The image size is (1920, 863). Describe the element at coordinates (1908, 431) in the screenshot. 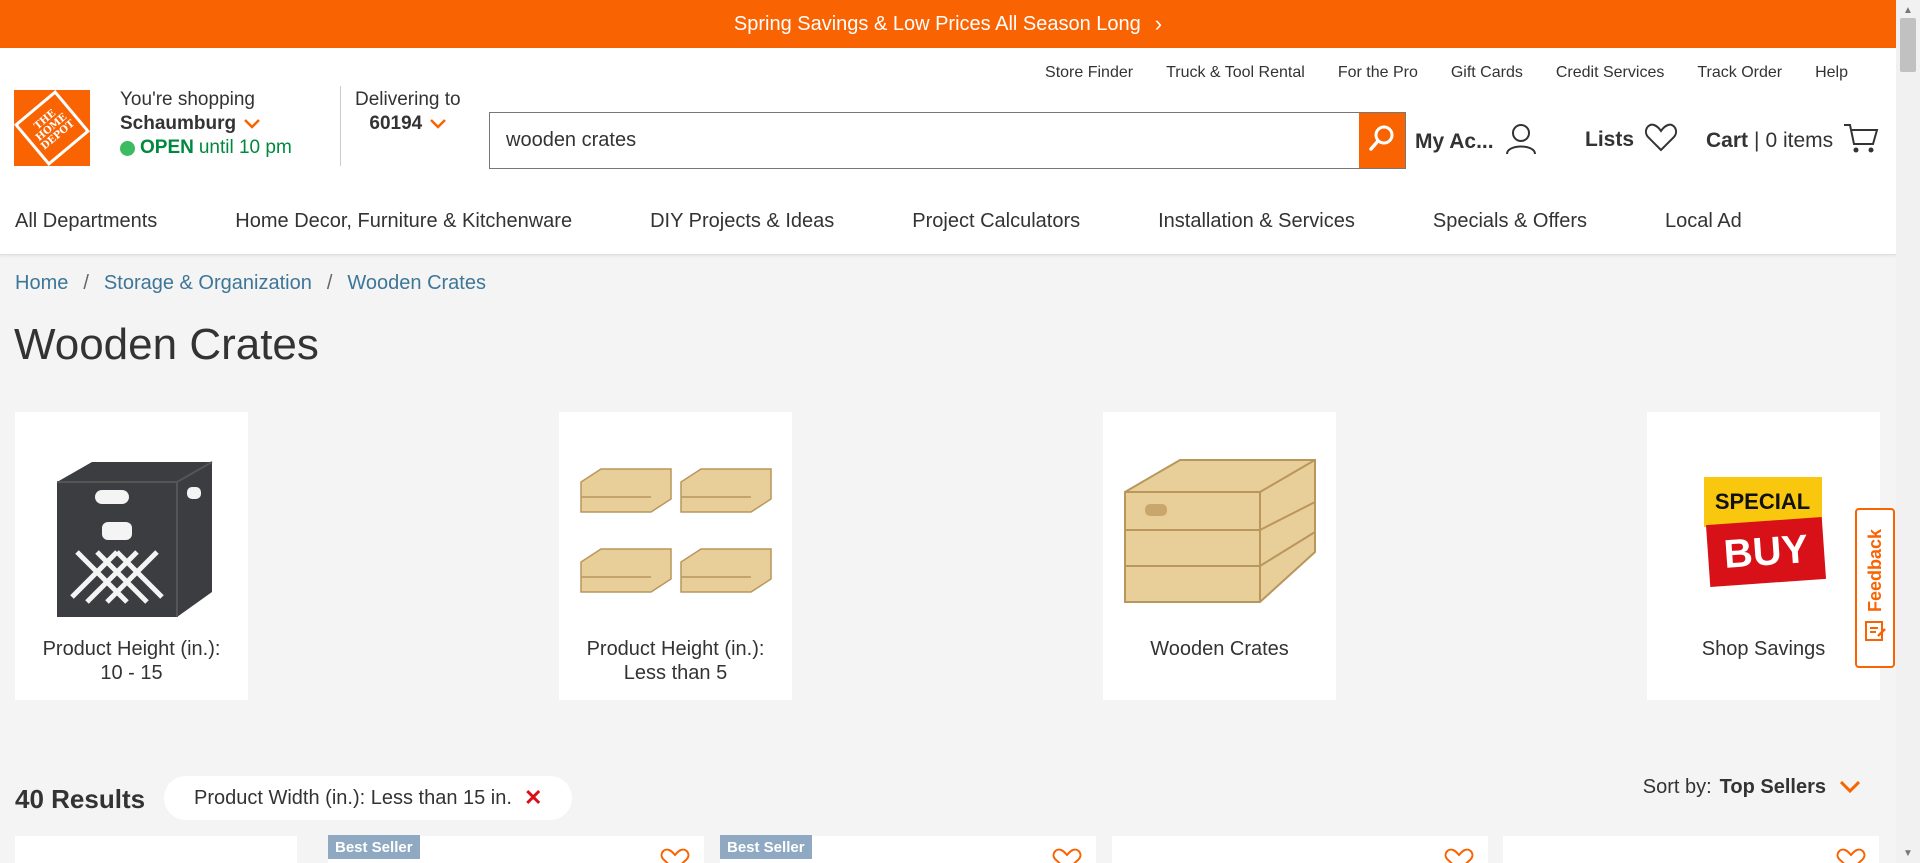

I see `page-scrollbar: ▲ ▼` at that location.